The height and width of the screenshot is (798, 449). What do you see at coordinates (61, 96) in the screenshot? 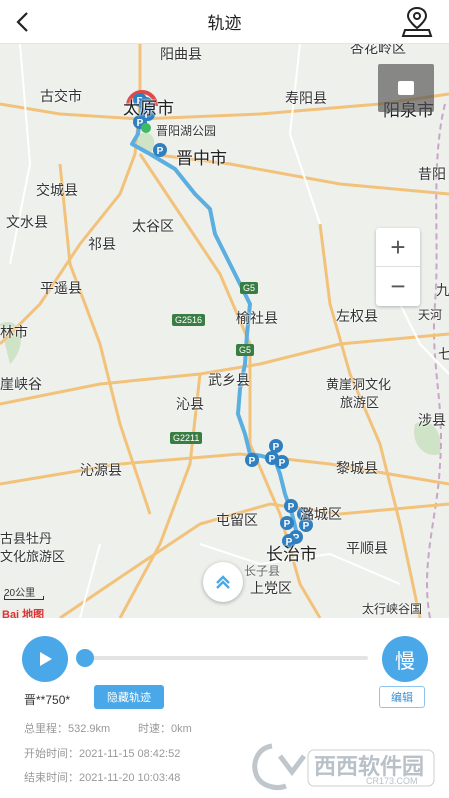
I see `map-label-gujiao: 古交市` at bounding box center [61, 96].